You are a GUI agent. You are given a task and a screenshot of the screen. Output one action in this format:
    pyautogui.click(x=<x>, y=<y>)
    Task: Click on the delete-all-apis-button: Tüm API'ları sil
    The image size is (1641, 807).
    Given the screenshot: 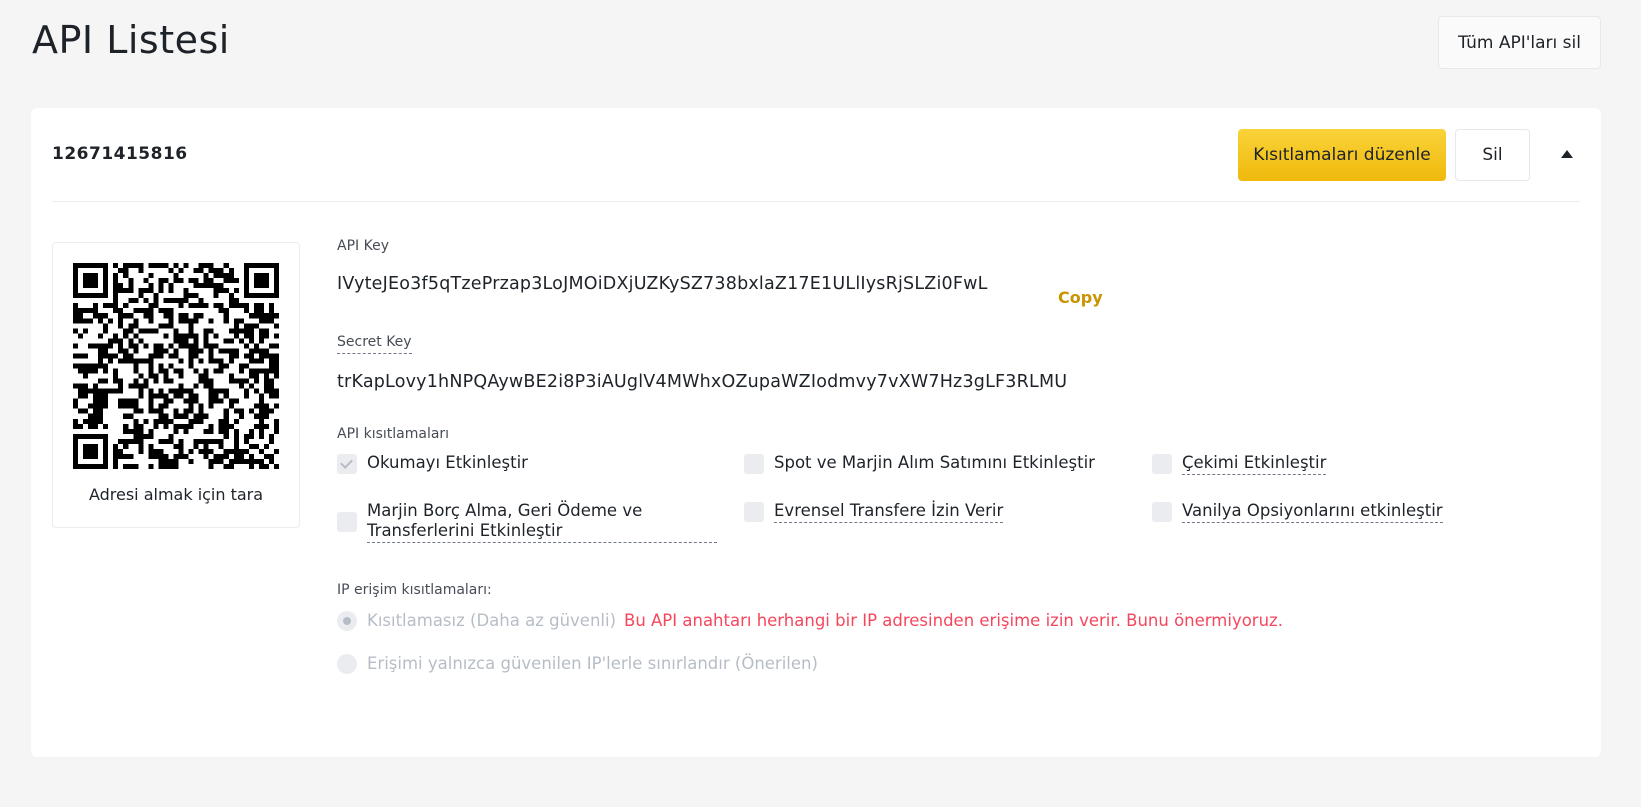 What is the action you would take?
    pyautogui.click(x=1519, y=42)
    